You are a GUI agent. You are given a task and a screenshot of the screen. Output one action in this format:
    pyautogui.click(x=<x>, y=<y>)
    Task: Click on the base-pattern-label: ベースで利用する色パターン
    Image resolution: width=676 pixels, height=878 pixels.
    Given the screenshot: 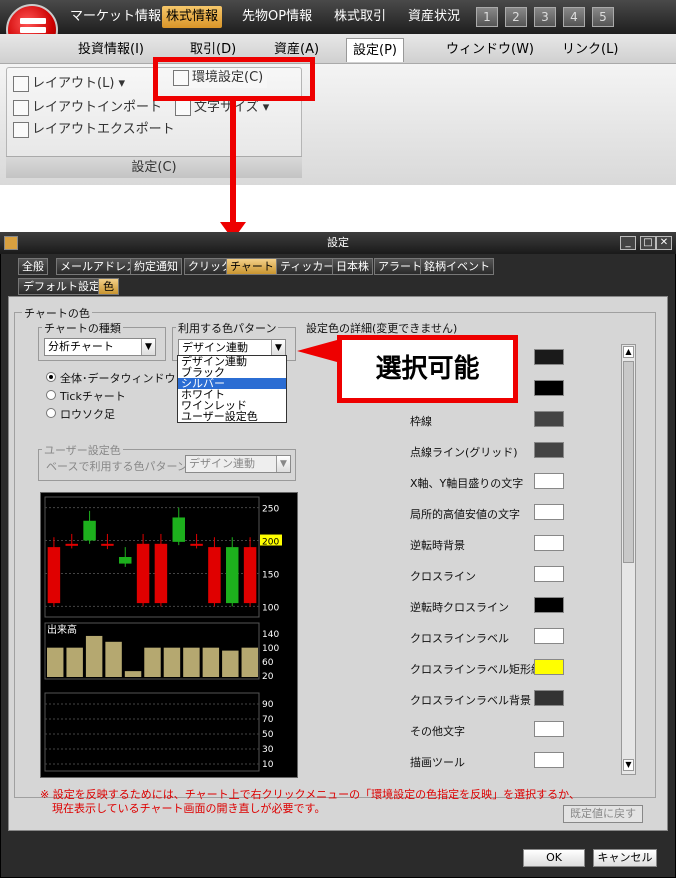 What is the action you would take?
    pyautogui.click(x=117, y=466)
    